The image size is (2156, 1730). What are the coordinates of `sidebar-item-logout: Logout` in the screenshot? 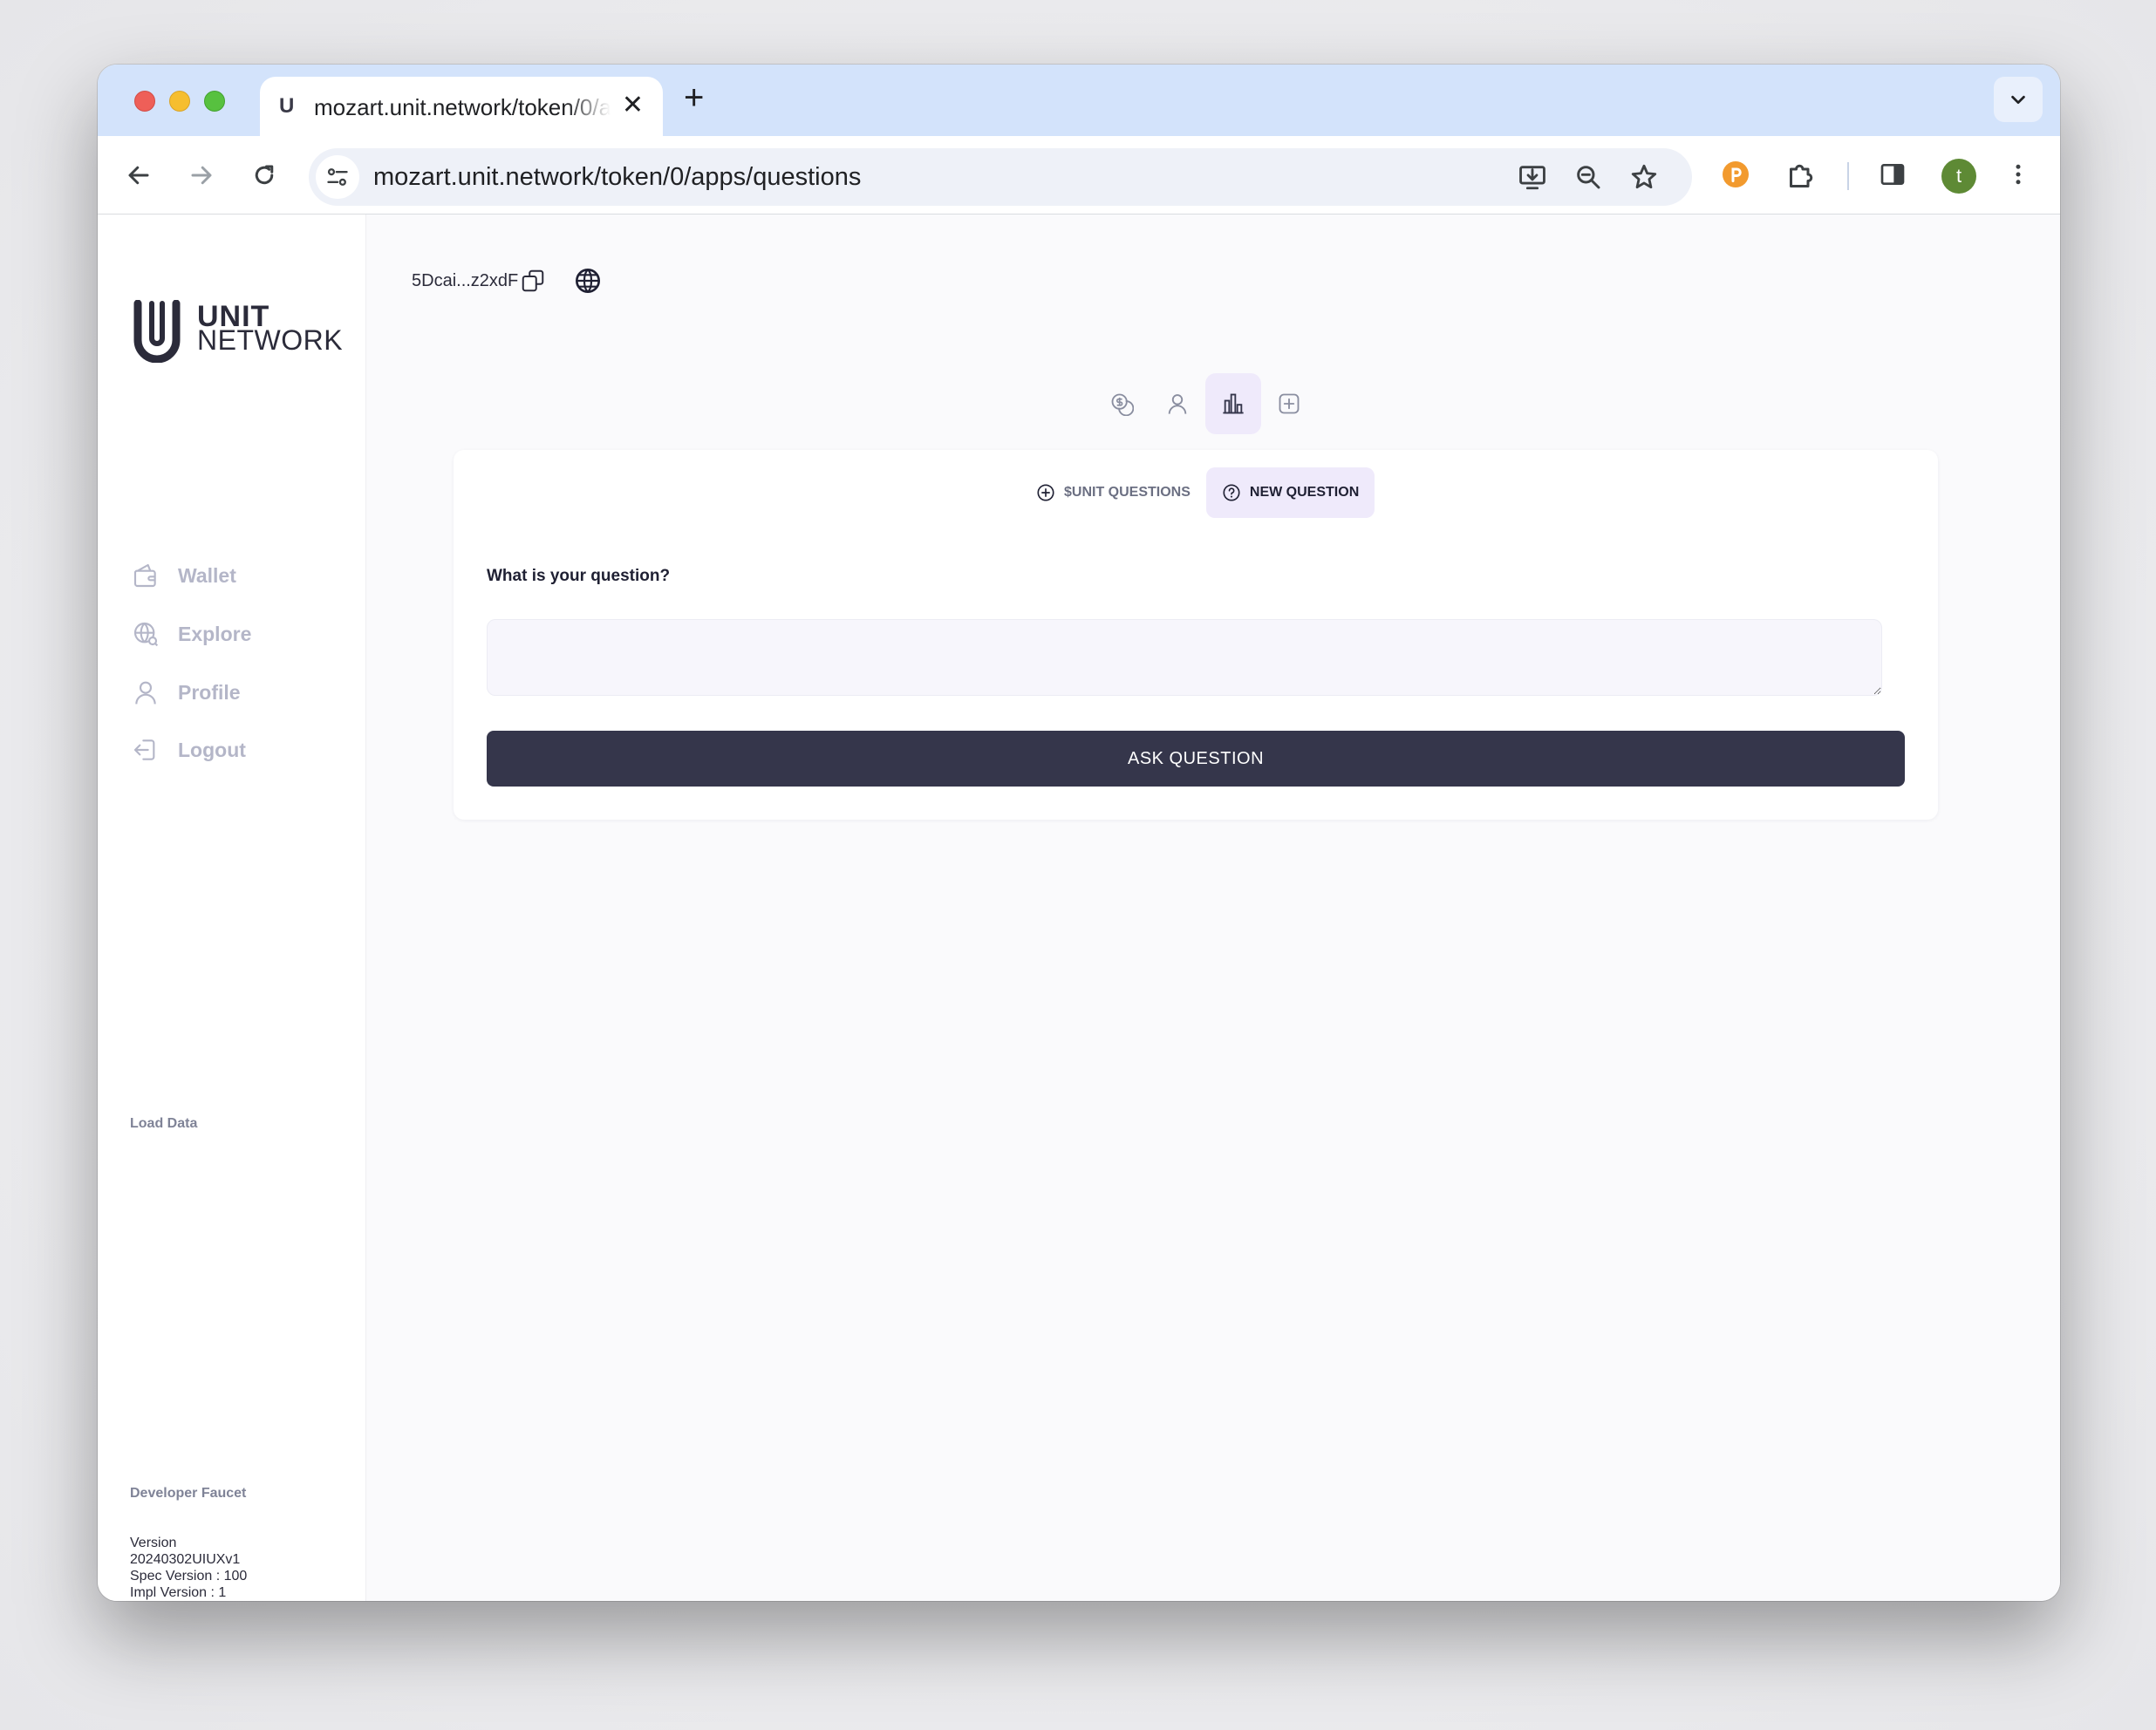 It's located at (188, 750).